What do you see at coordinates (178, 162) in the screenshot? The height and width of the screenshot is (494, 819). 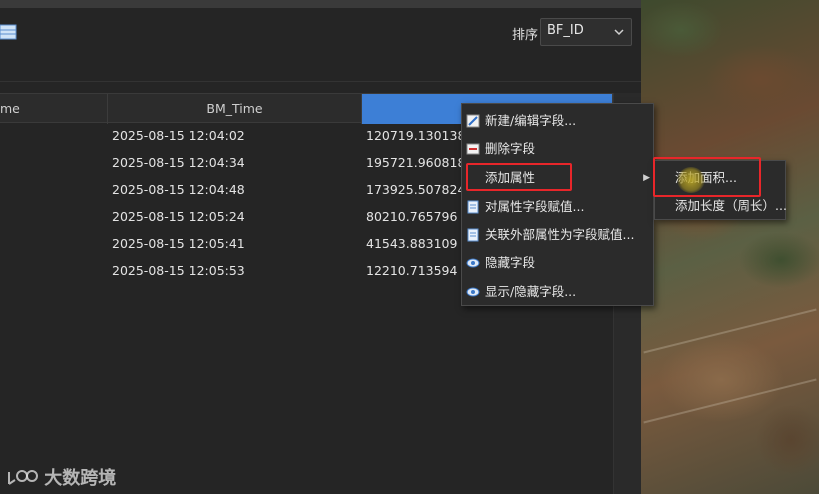 I see `cell-bm-time: 2025-08-15 12:04:34` at bounding box center [178, 162].